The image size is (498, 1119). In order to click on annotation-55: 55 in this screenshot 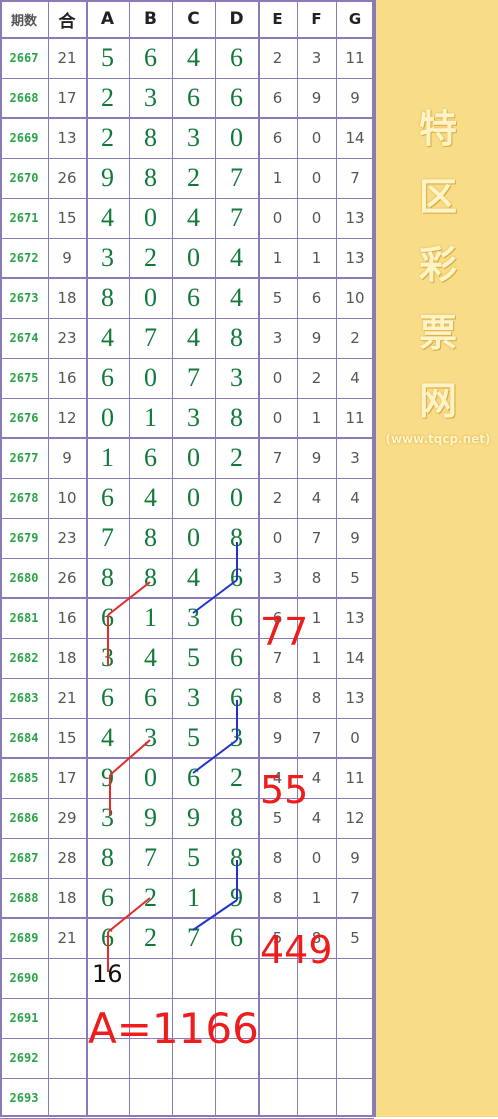, I will do `click(284, 790)`.